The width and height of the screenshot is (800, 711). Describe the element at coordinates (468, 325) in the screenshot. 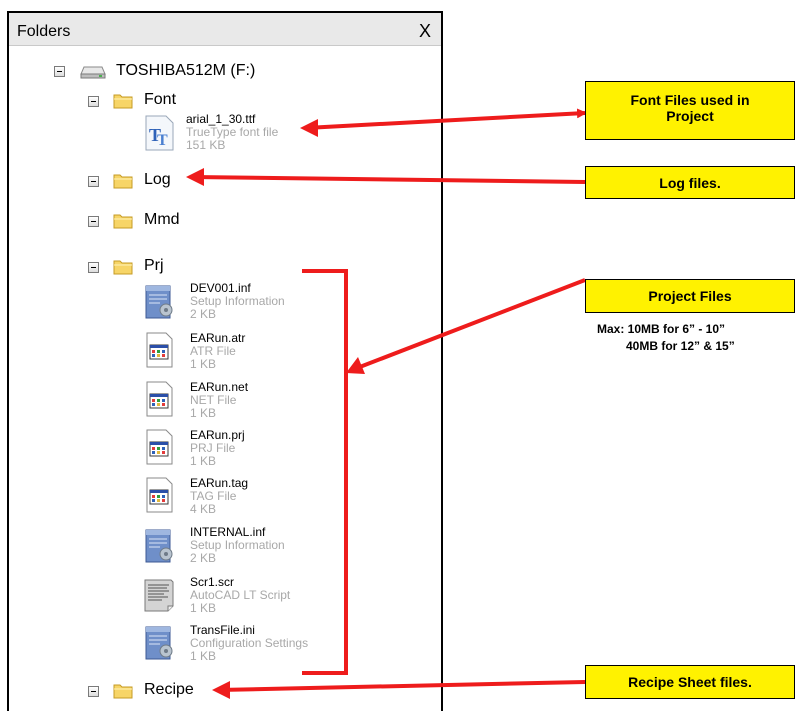

I see `project-files-arrow` at that location.